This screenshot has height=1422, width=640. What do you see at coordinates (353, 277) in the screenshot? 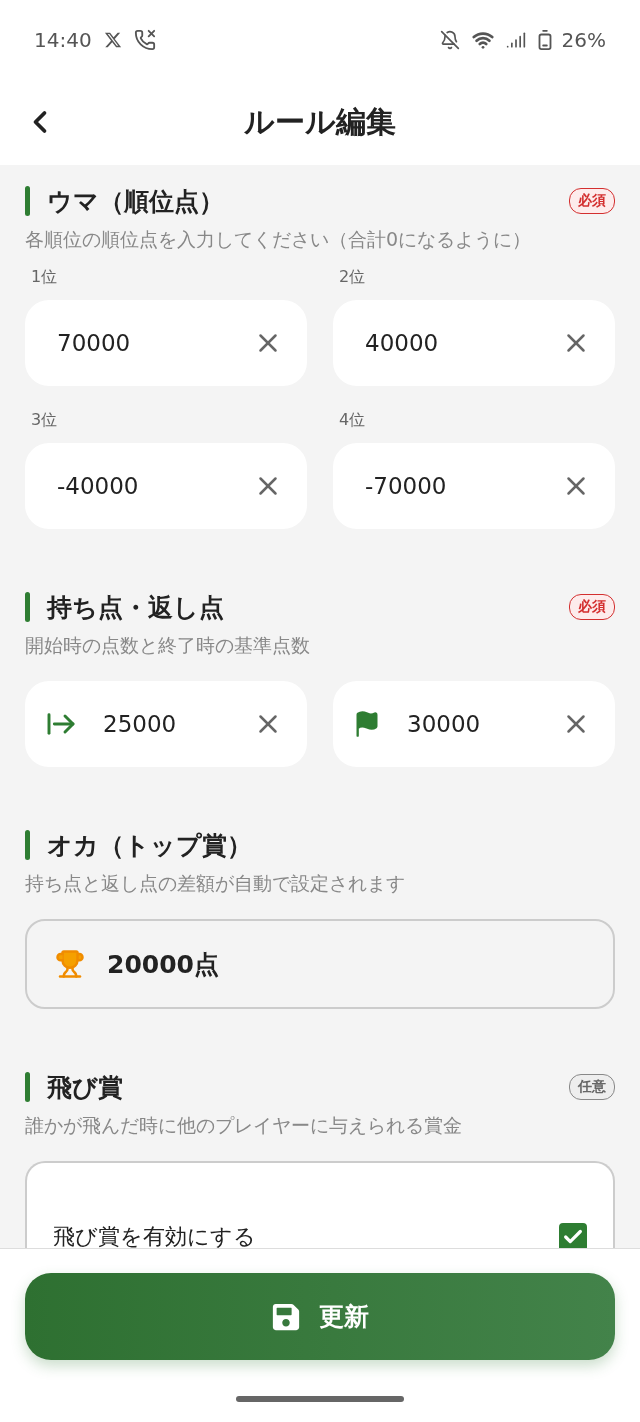
I see `rank-label: 2位` at bounding box center [353, 277].